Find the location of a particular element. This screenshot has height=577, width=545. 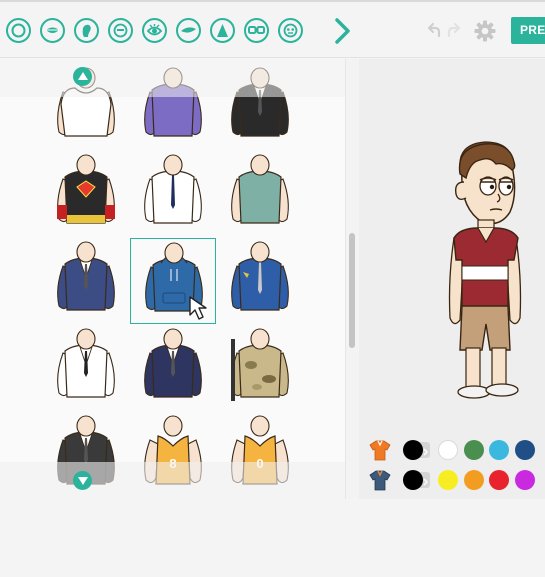

outfit-partial-yellow-thumbnail is located at coordinates (21, 368).